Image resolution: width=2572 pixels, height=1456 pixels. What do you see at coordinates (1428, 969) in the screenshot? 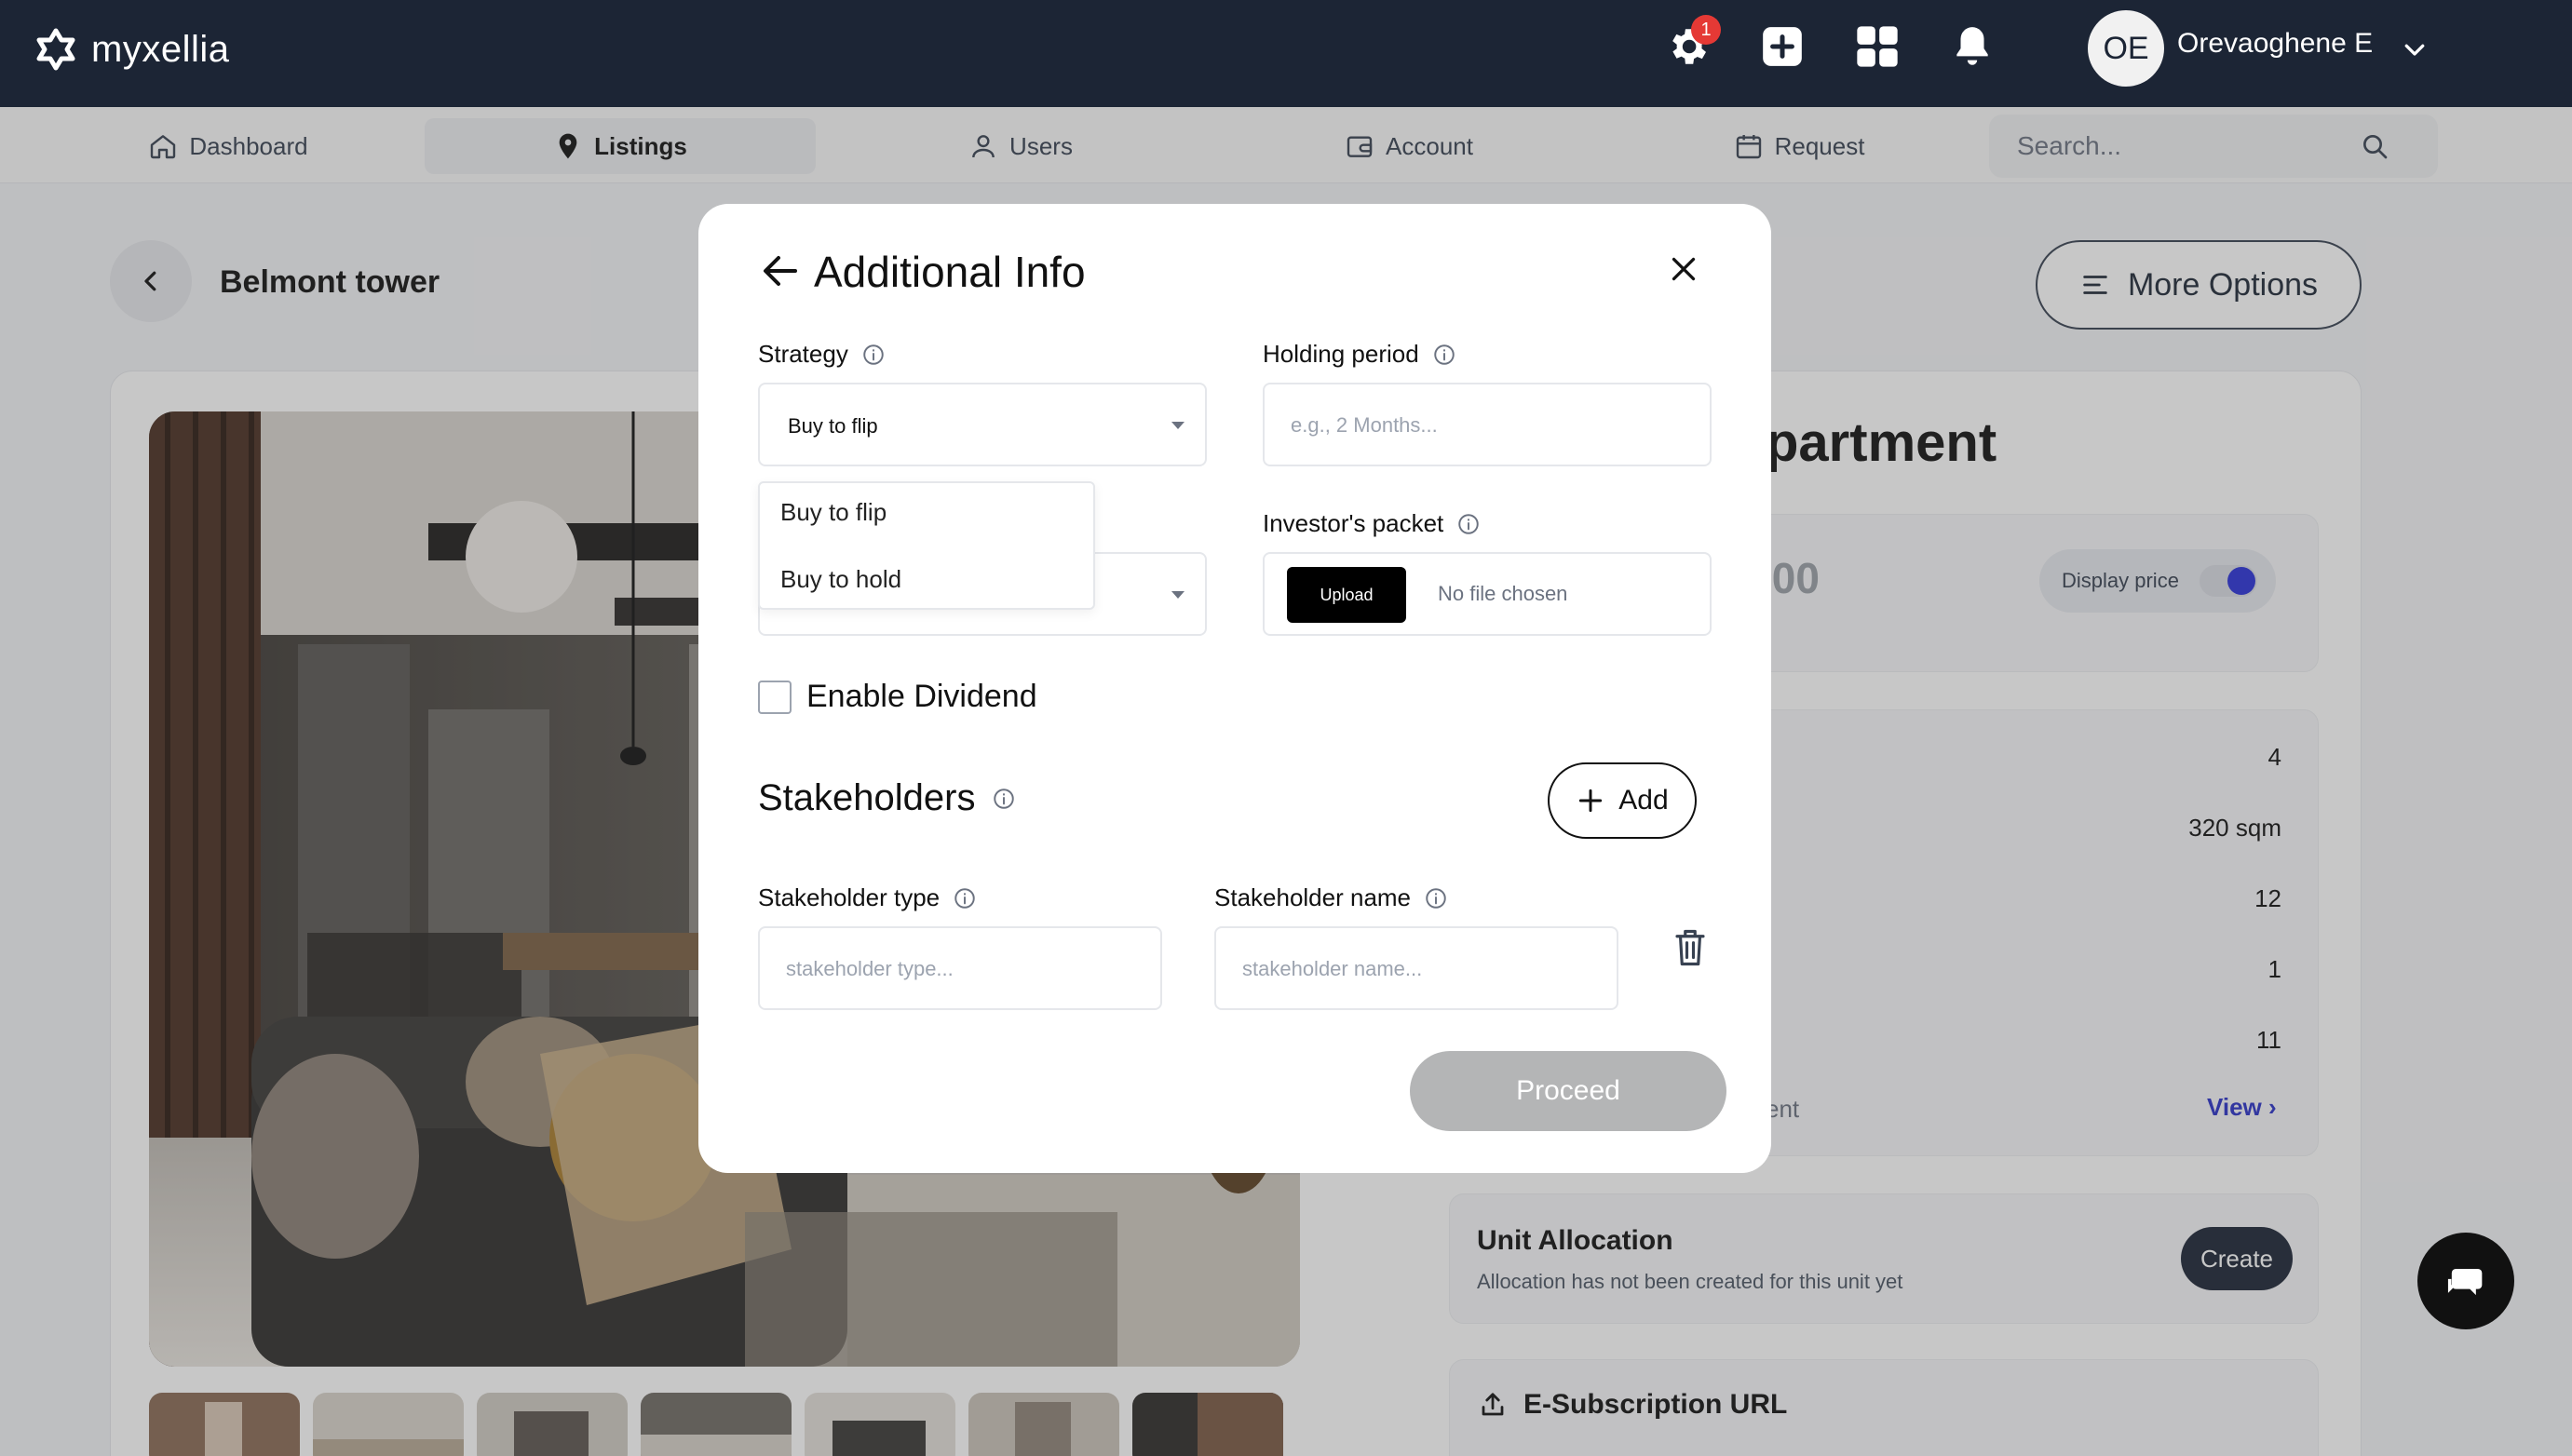
I see `stakeholder-name-input` at bounding box center [1428, 969].